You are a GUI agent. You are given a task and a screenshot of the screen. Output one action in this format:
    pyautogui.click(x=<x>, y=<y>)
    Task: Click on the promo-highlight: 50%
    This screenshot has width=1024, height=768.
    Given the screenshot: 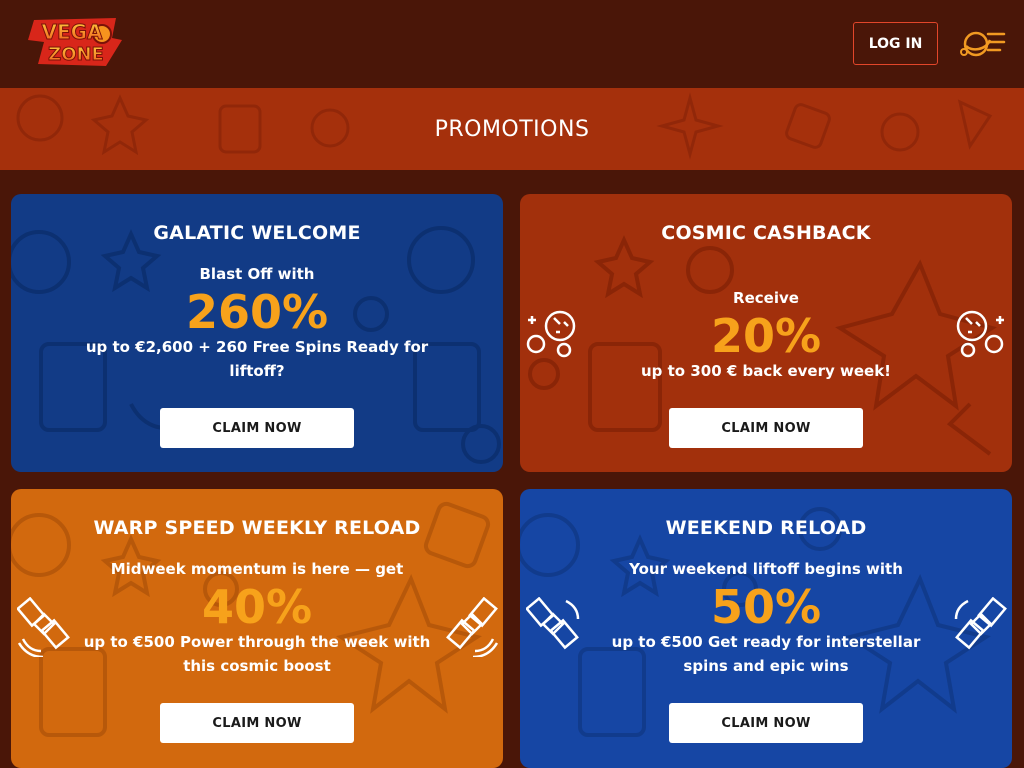 What is the action you would take?
    pyautogui.click(x=766, y=607)
    